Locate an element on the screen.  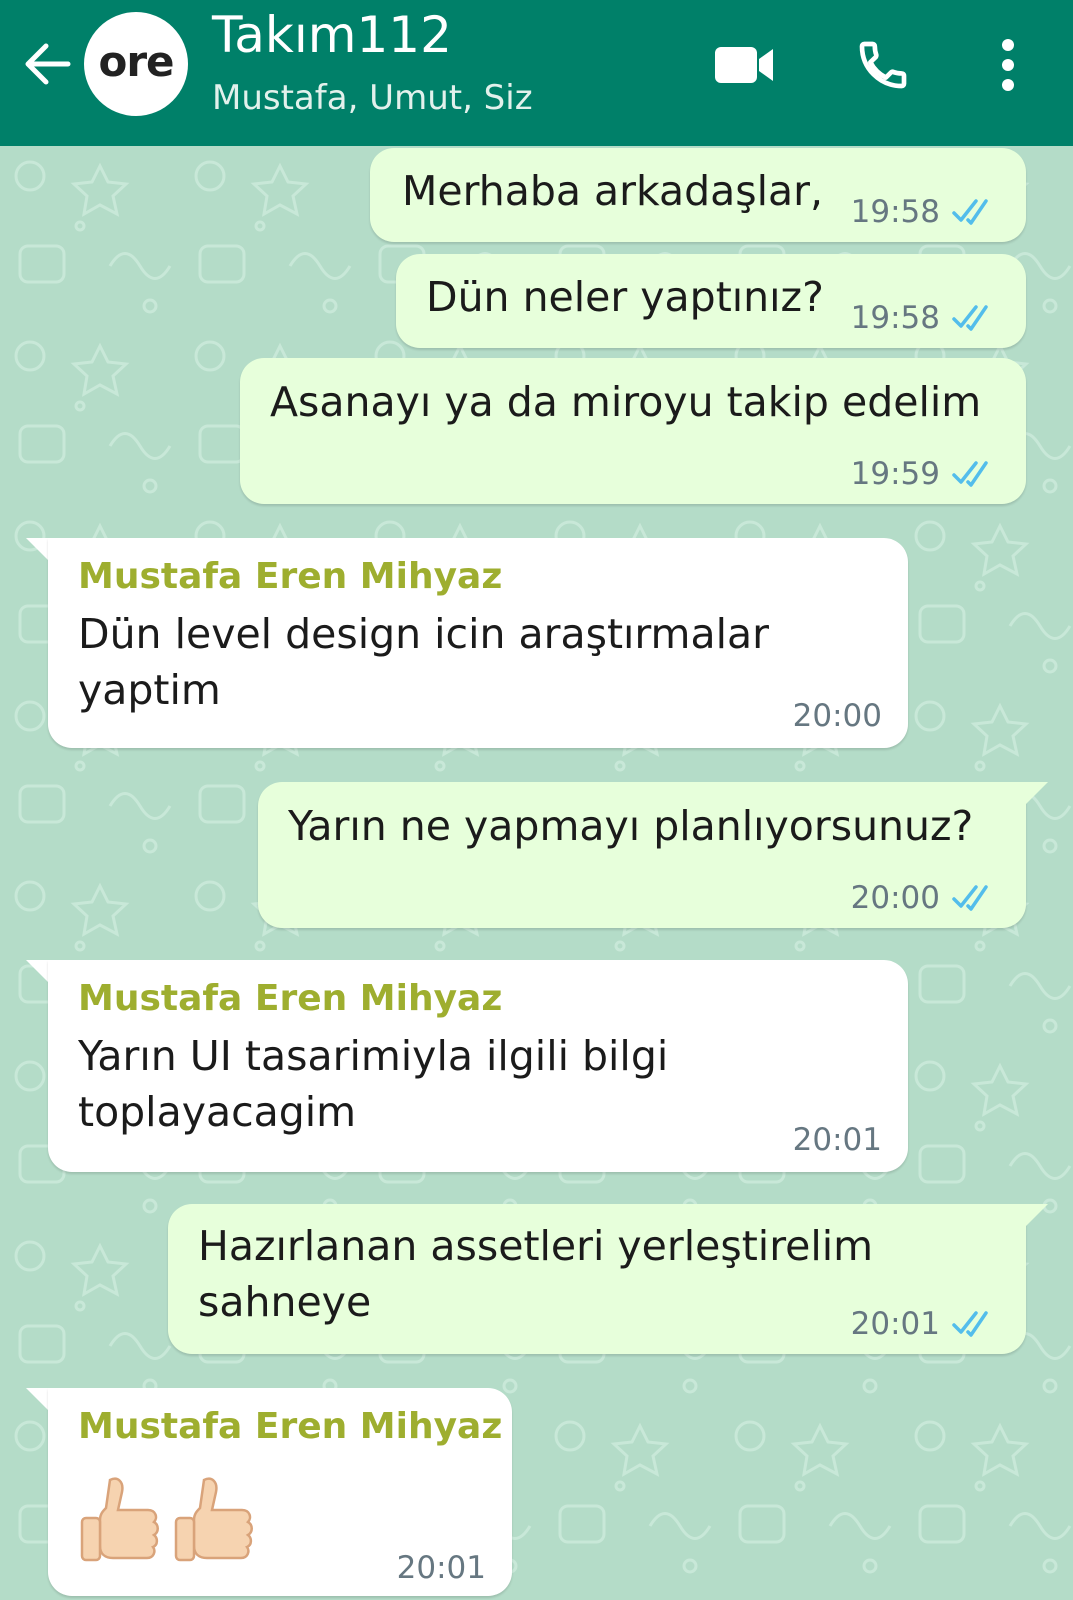
message-text-line: sahneye is located at coordinates (285, 1302).